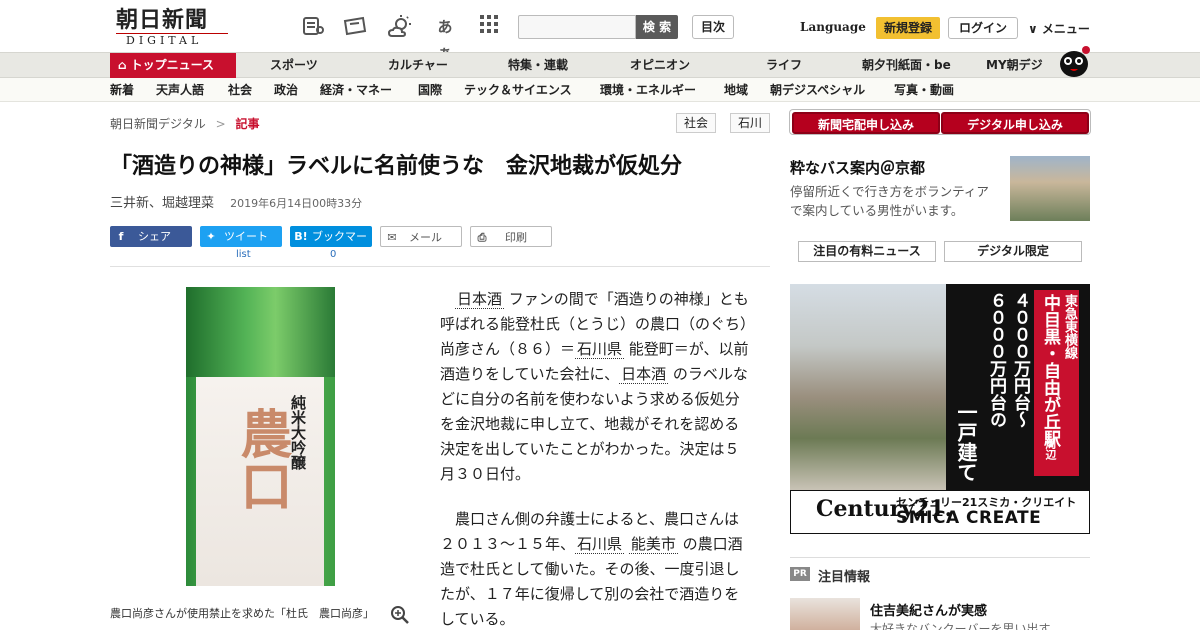 The width and height of the screenshot is (1200, 630). Describe the element at coordinates (158, 124) in the screenshot. I see `breadcrumb-home: 朝日新聞デジタル` at that location.